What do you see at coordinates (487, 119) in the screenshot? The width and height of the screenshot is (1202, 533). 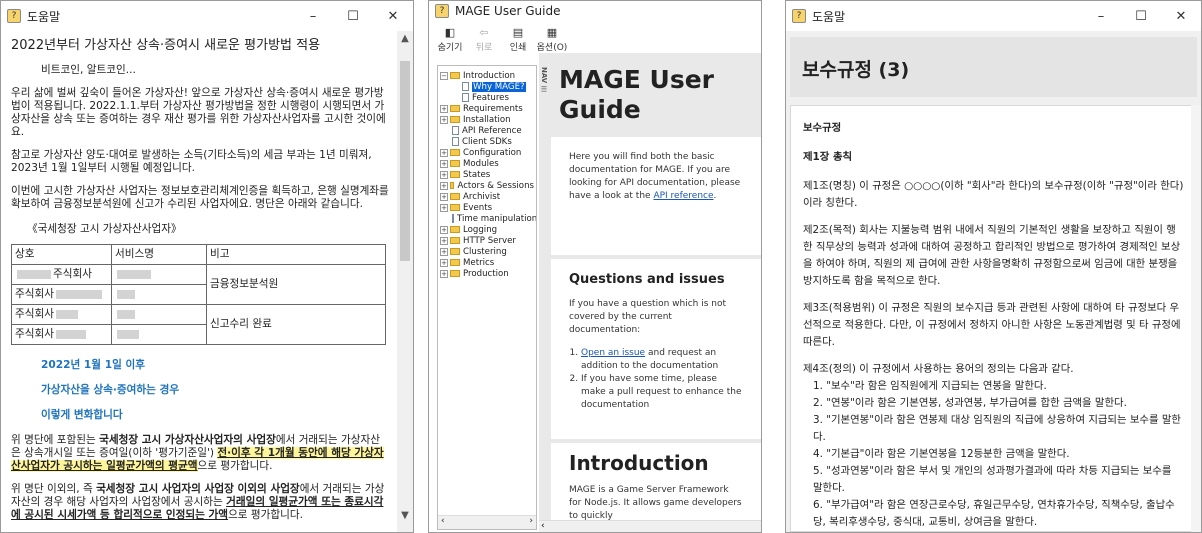 I see `tree-item: + Installation` at bounding box center [487, 119].